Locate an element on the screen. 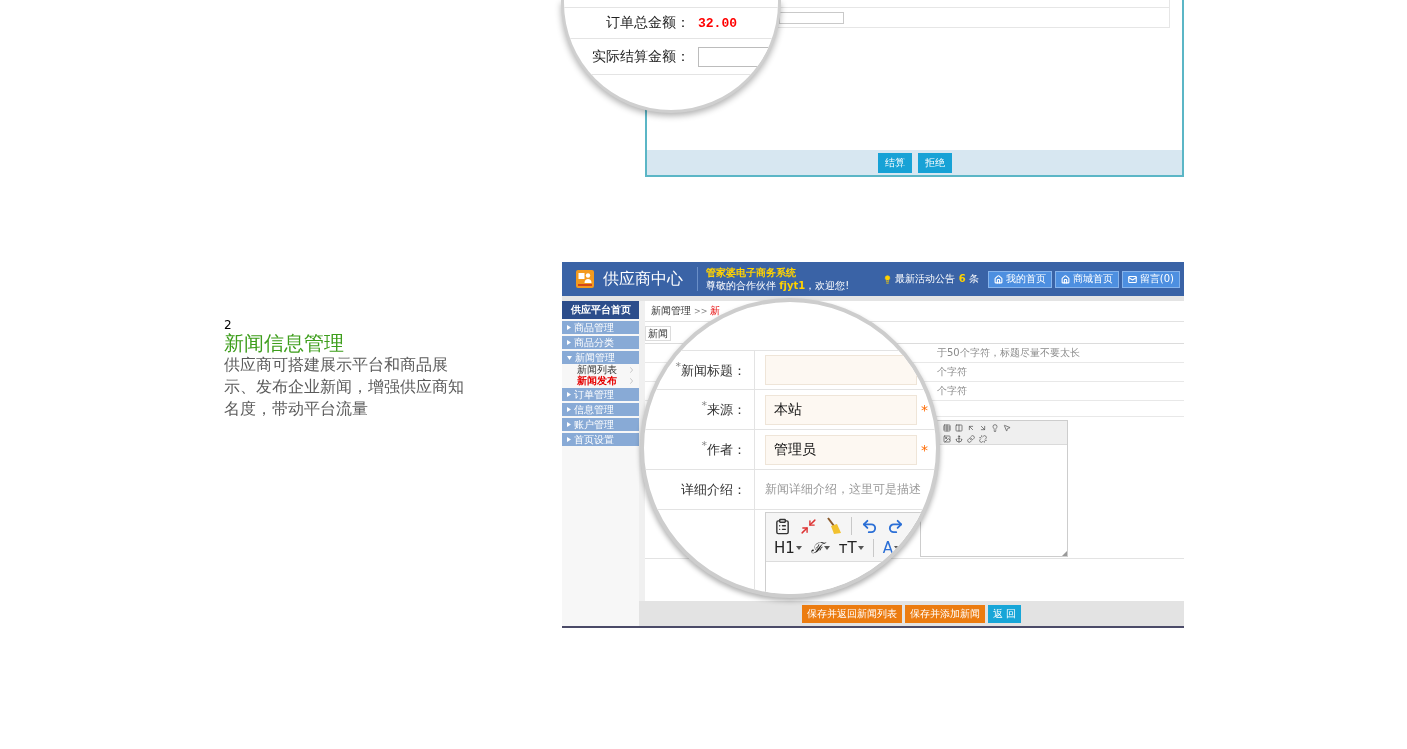 The height and width of the screenshot is (749, 1407). app-title: 供应商中心 is located at coordinates (643, 279).